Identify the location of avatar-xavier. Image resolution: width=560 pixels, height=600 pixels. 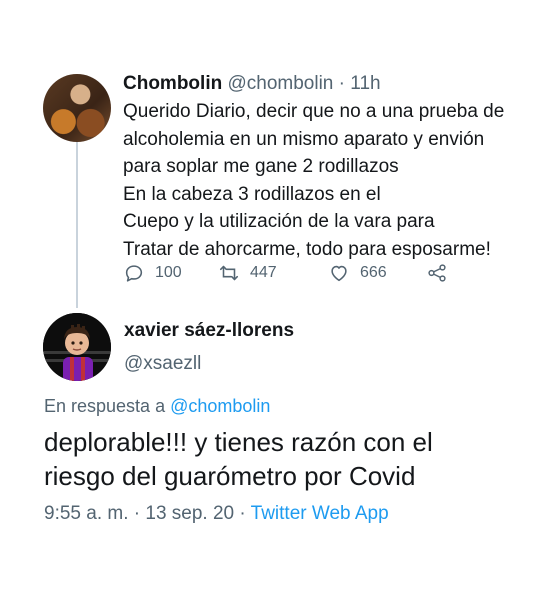
(77, 347).